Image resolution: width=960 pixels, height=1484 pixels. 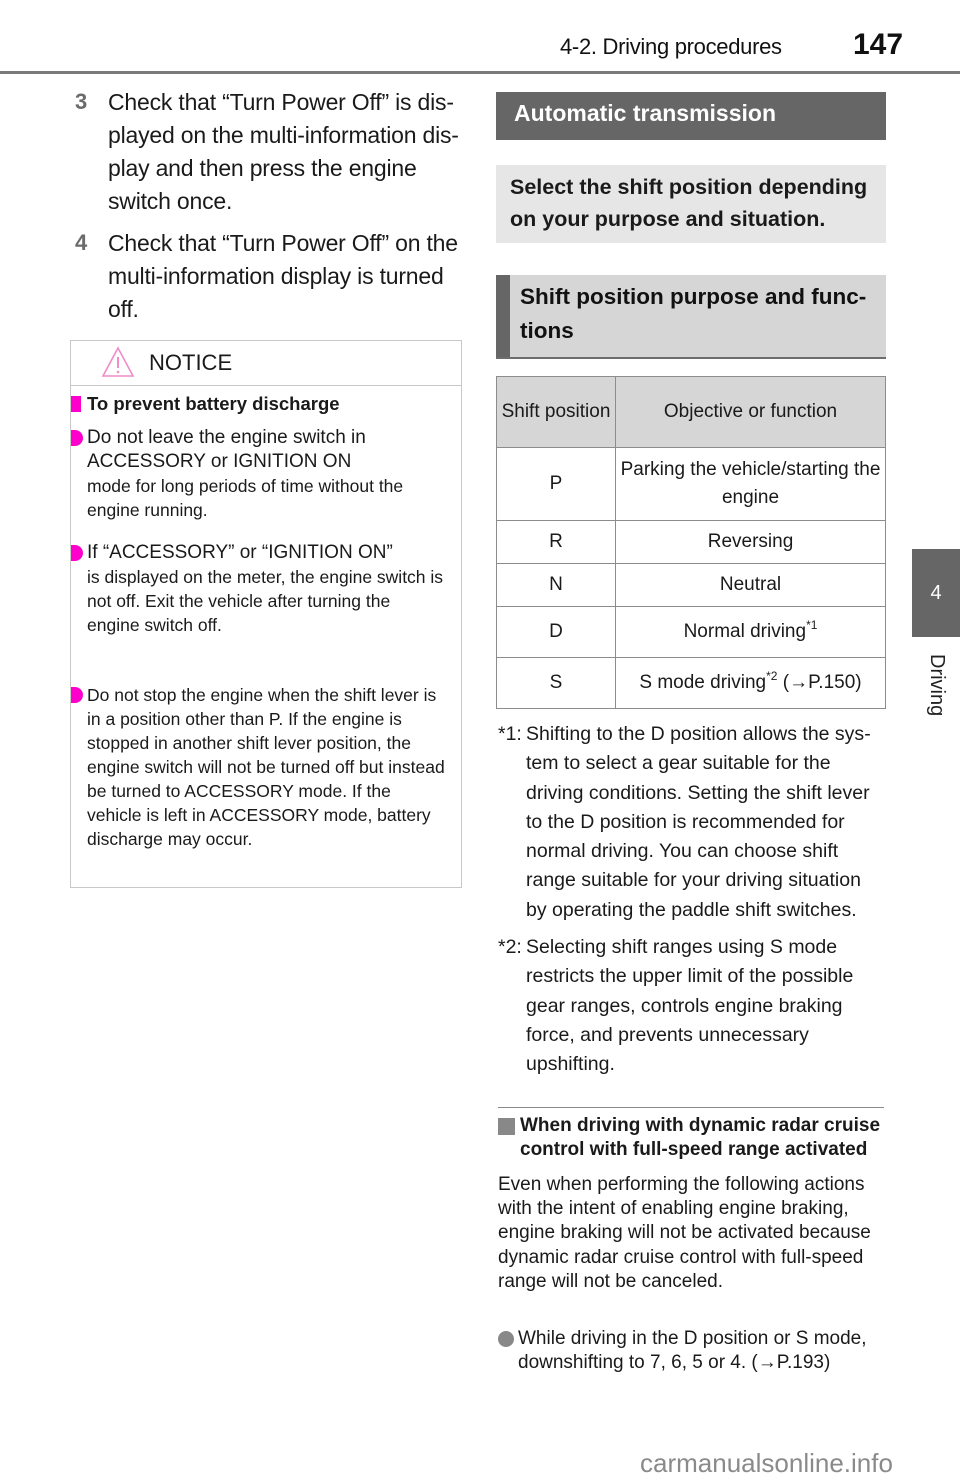 What do you see at coordinates (645, 113) in the screenshot?
I see `section-title: Automatic transmission` at bounding box center [645, 113].